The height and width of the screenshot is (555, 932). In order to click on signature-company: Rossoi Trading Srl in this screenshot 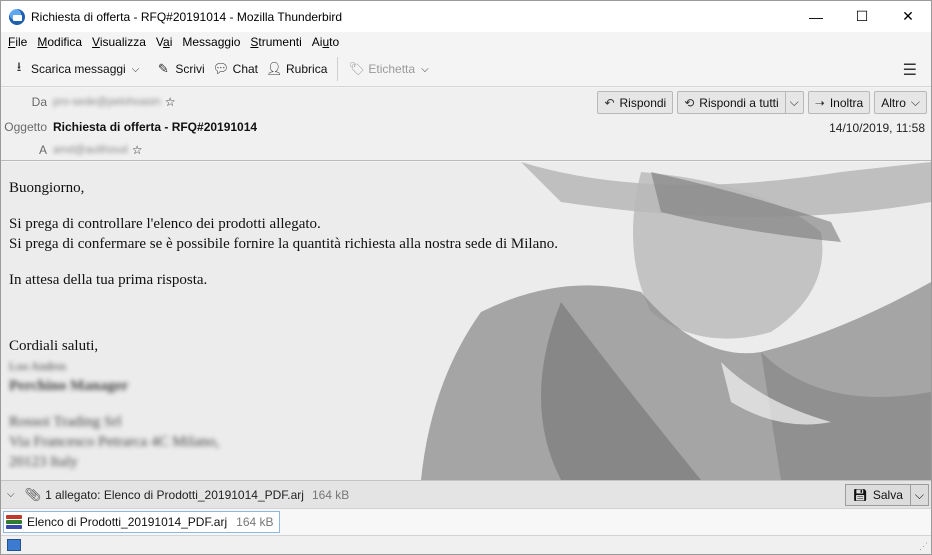, I will do `click(65, 422)`.